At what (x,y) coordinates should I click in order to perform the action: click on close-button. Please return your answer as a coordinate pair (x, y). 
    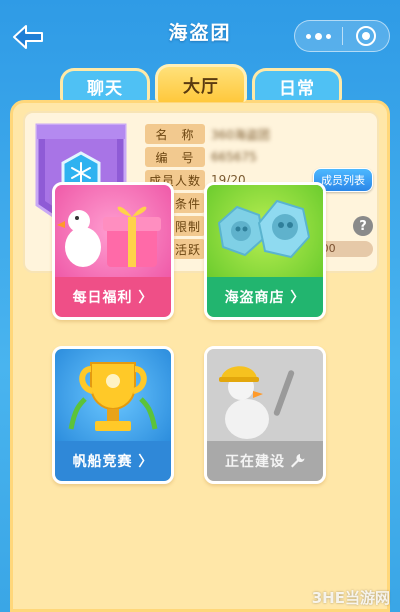
    Looking at the image, I should click on (366, 36).